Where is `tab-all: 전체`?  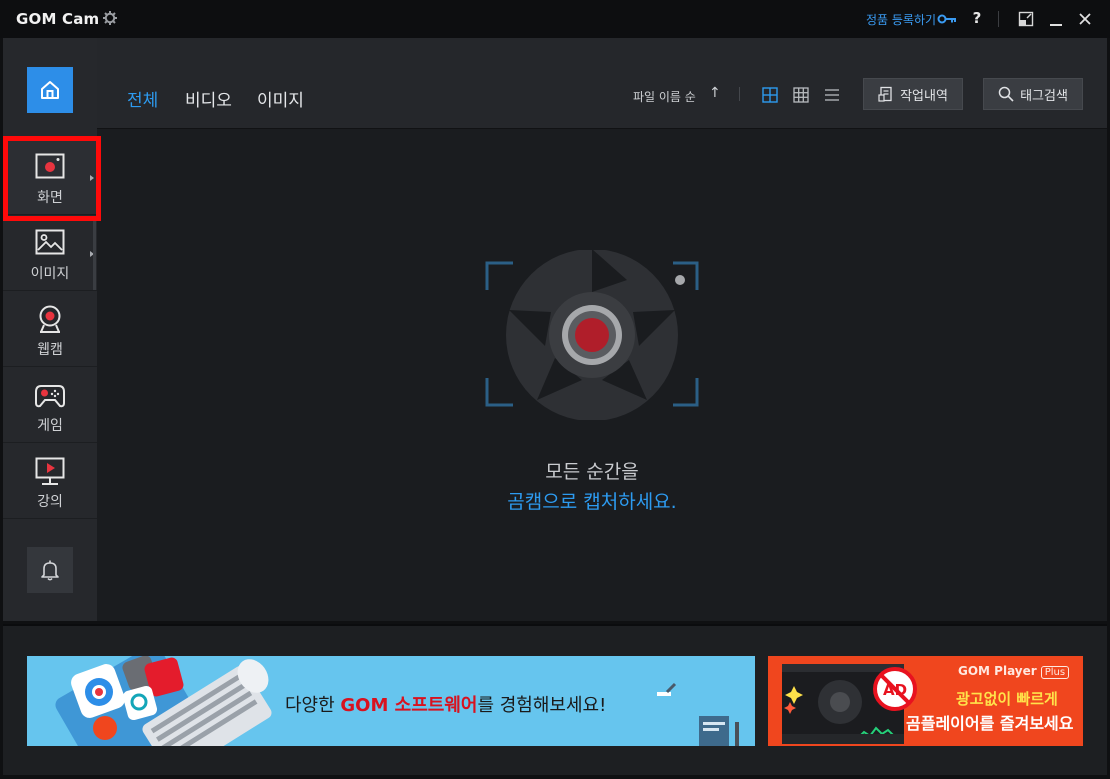 tab-all: 전체 is located at coordinates (142, 98).